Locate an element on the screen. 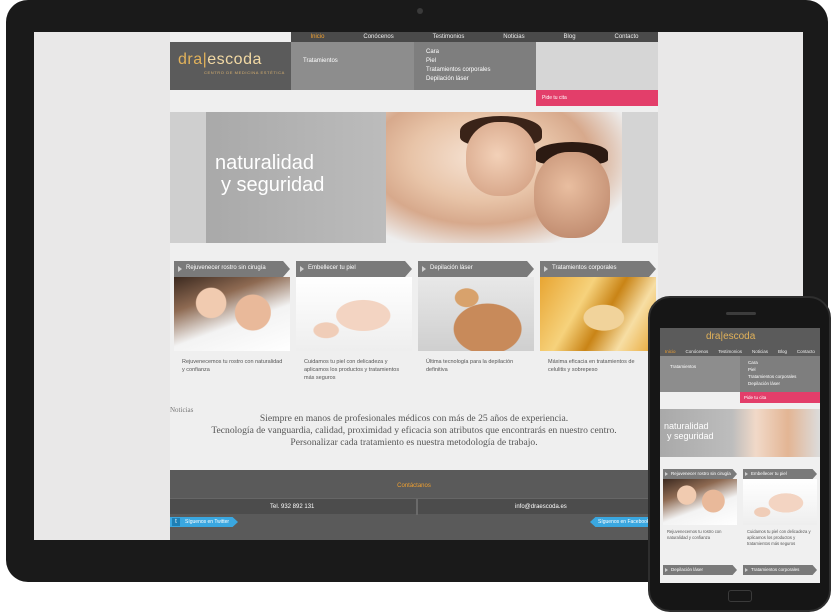 This screenshot has width=833, height=612. mobile-nav-item: Inicio is located at coordinates (670, 351).